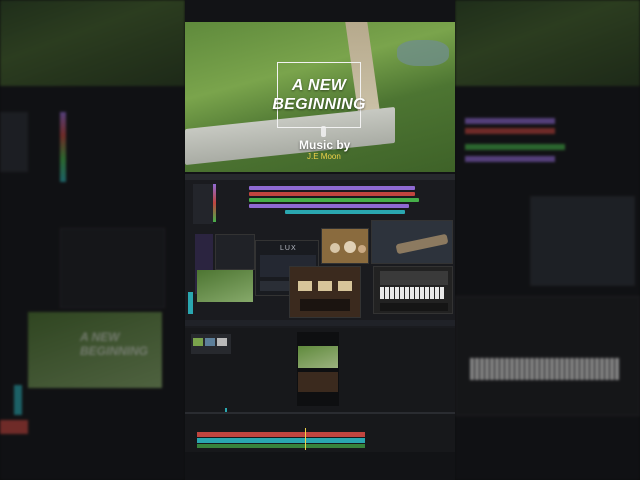  I want to click on timeline-ruler, so click(320, 413).